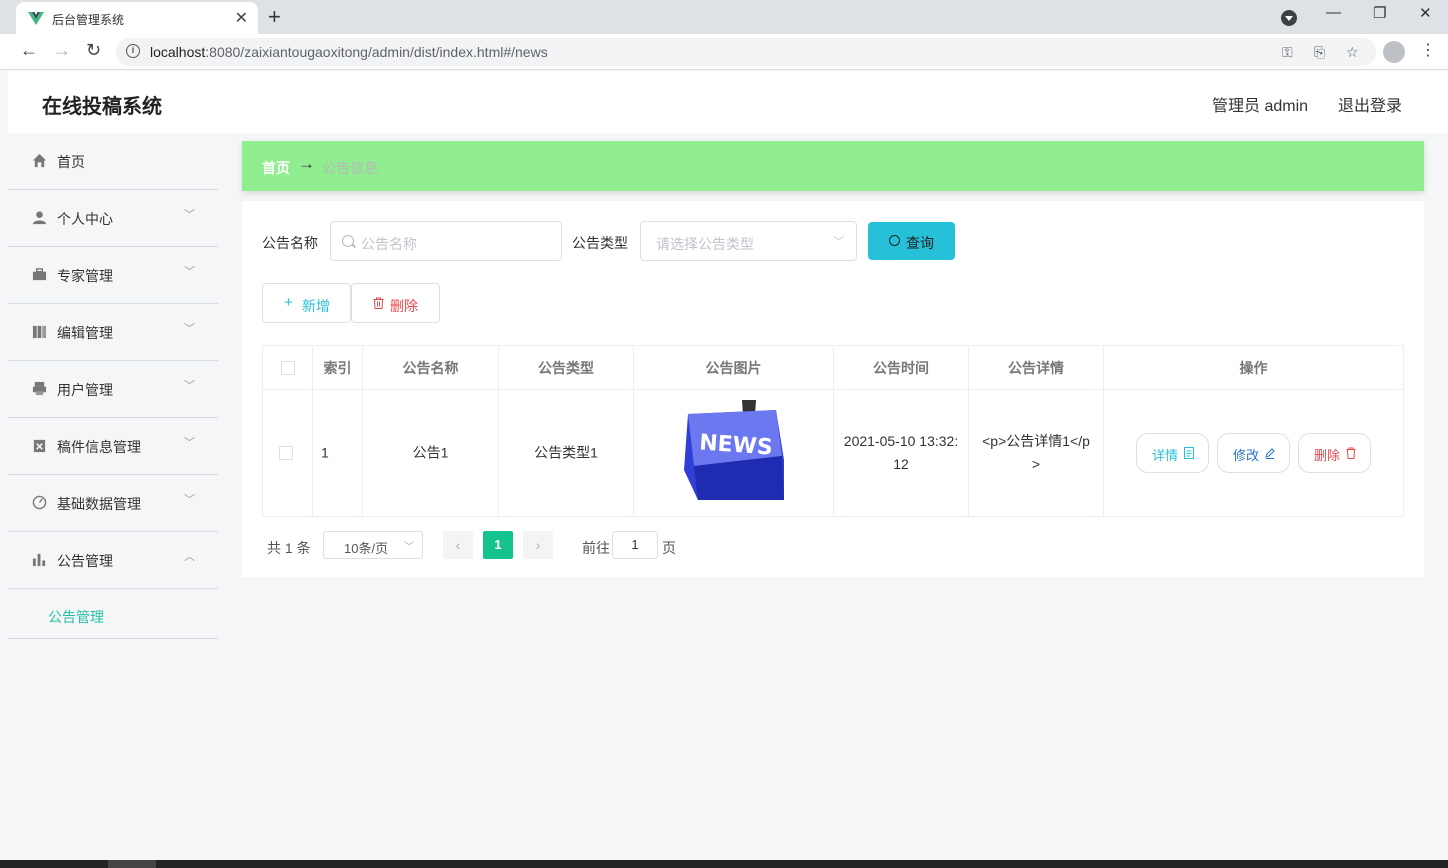  Describe the element at coordinates (350, 168) in the screenshot. I see `breadcrumb-current: 公告信息` at that location.